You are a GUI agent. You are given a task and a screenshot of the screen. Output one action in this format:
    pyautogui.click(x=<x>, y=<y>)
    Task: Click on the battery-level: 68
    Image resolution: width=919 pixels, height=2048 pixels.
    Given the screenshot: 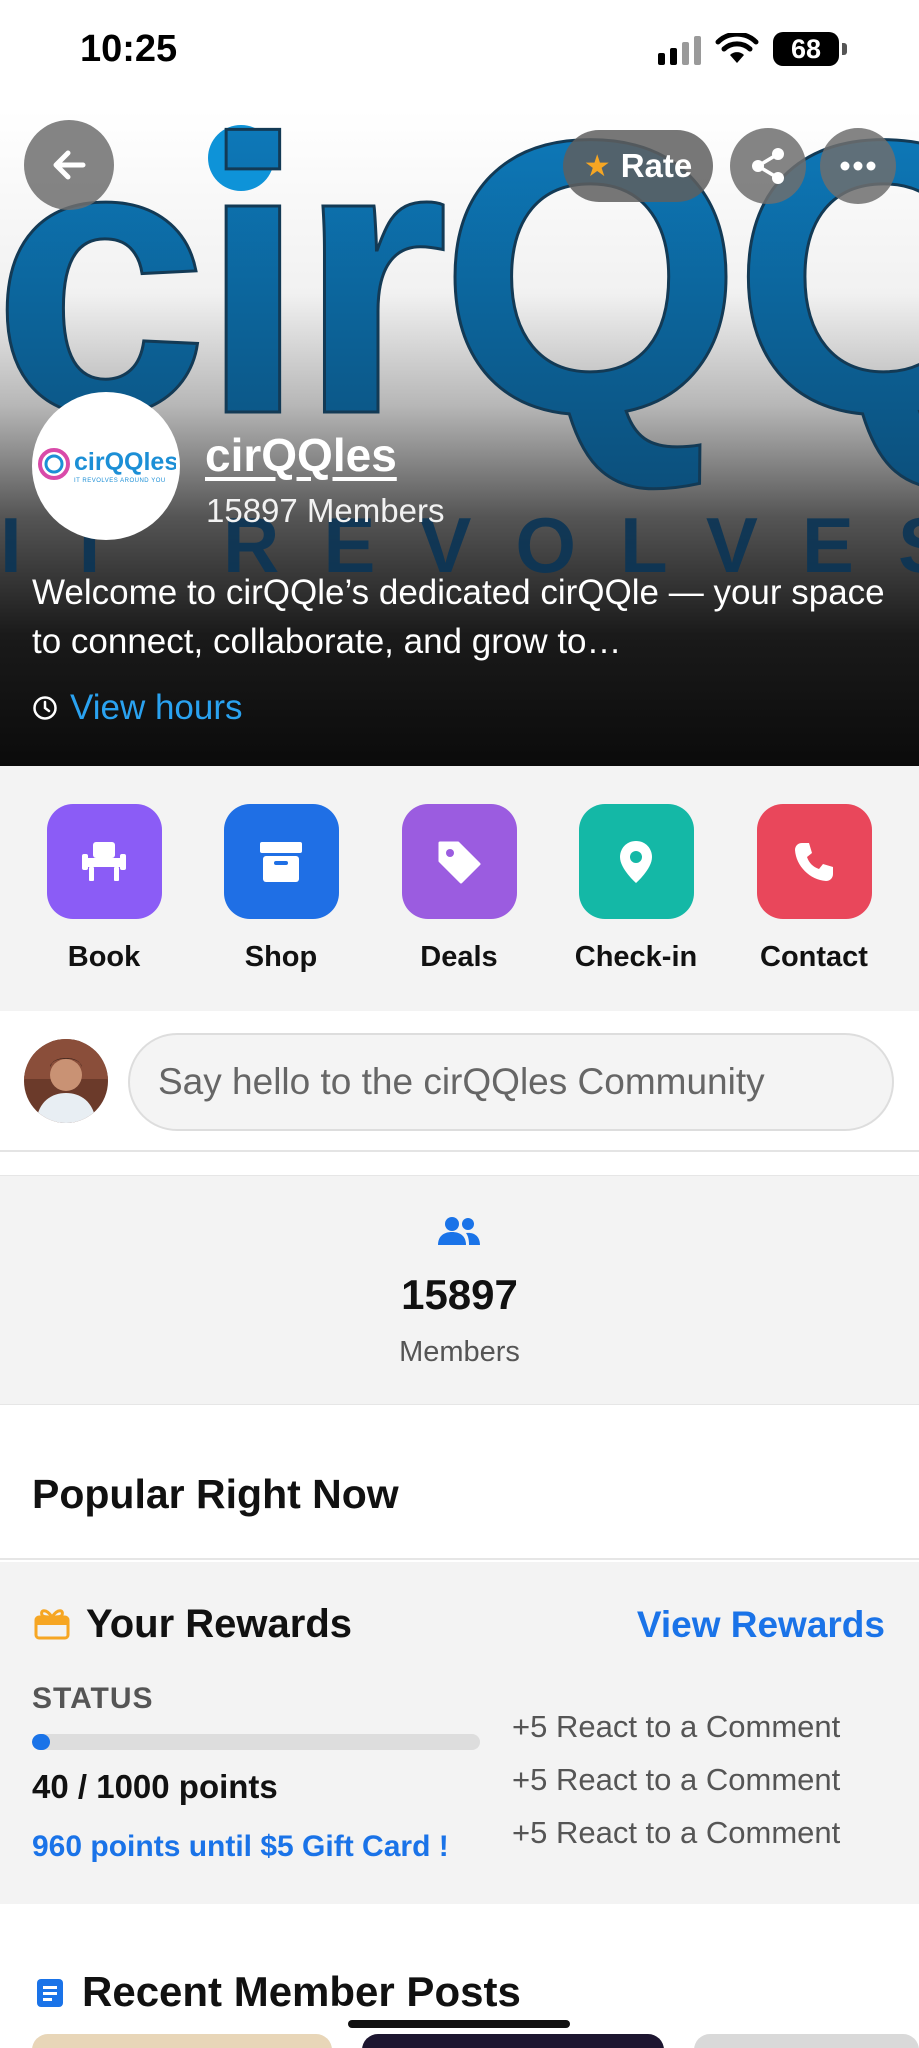 What is the action you would take?
    pyautogui.click(x=806, y=48)
    